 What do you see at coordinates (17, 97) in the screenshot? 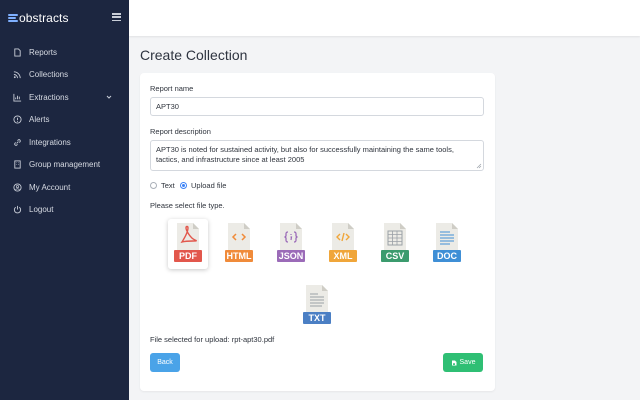
I see `flask-icon` at bounding box center [17, 97].